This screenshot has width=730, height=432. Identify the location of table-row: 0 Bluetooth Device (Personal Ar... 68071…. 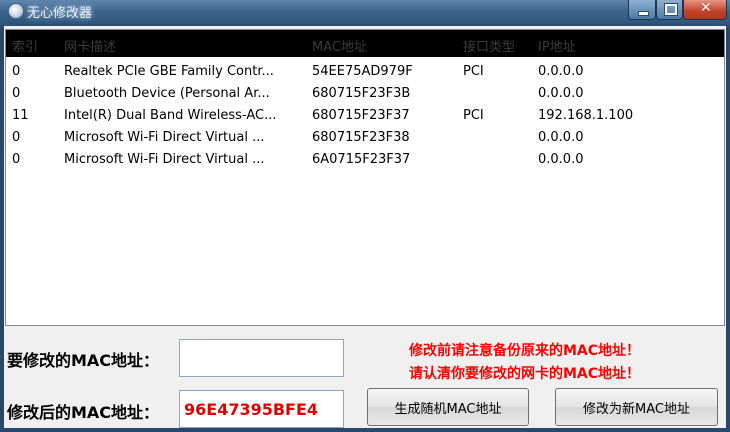
(365, 94).